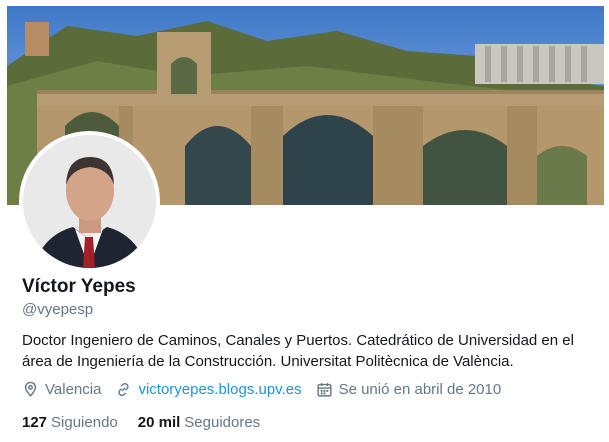 The height and width of the screenshot is (442, 609). I want to click on following-count: 127, so click(35, 422).